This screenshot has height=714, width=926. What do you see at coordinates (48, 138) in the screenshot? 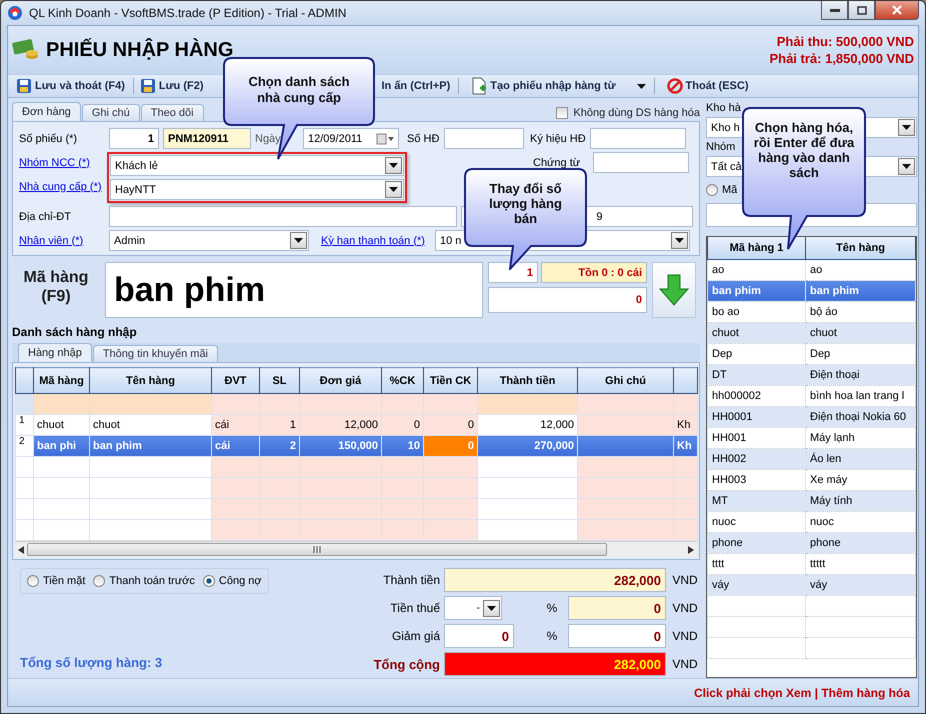
I see `field-label: Số phiếu (*)` at bounding box center [48, 138].